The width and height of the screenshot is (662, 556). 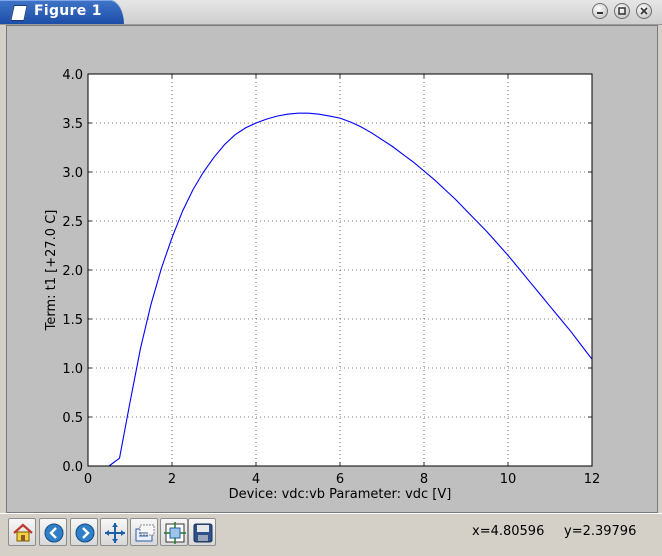 I want to click on window-title: Figure 1, so click(x=68, y=11).